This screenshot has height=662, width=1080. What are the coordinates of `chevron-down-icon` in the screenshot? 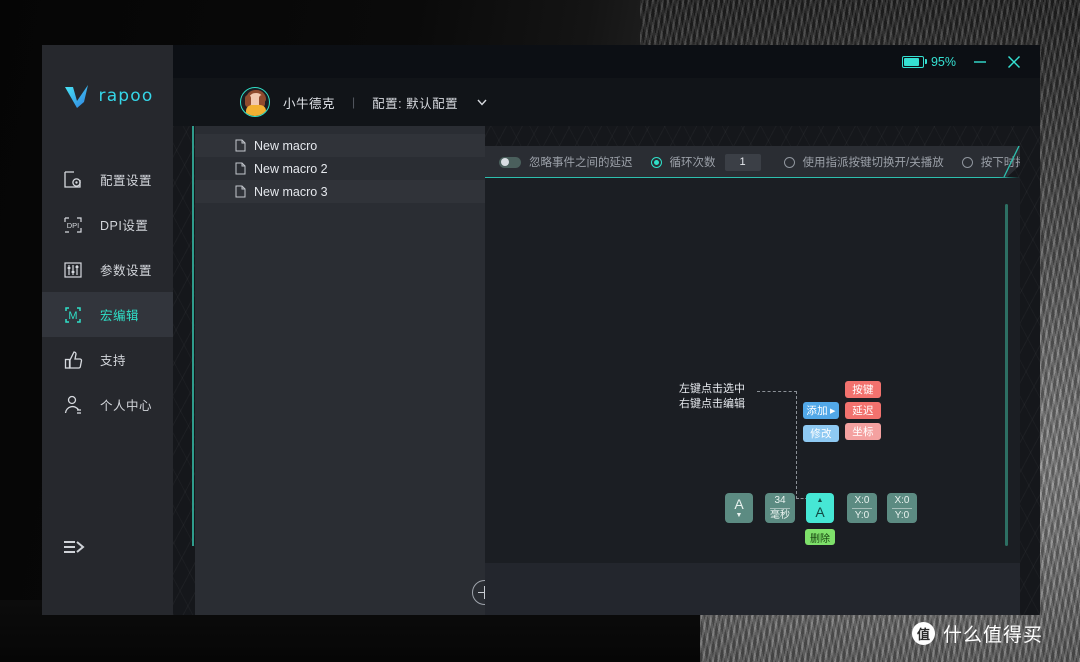 It's located at (482, 102).